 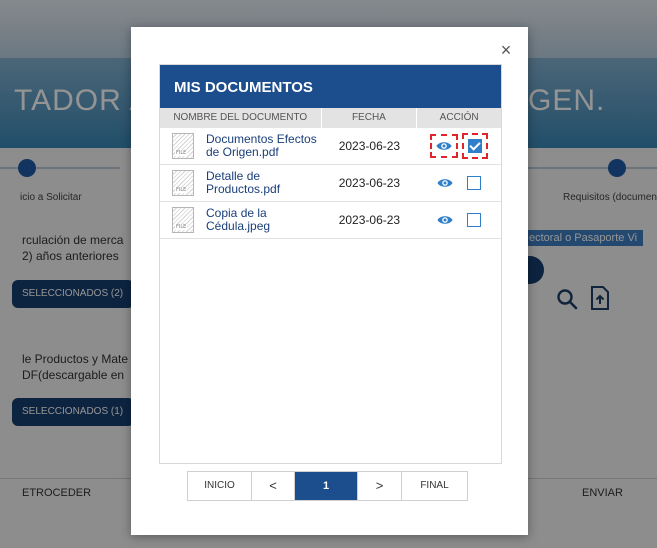 What do you see at coordinates (330, 86) in the screenshot?
I see `modal-title: MIS DOCUMENTOS` at bounding box center [330, 86].